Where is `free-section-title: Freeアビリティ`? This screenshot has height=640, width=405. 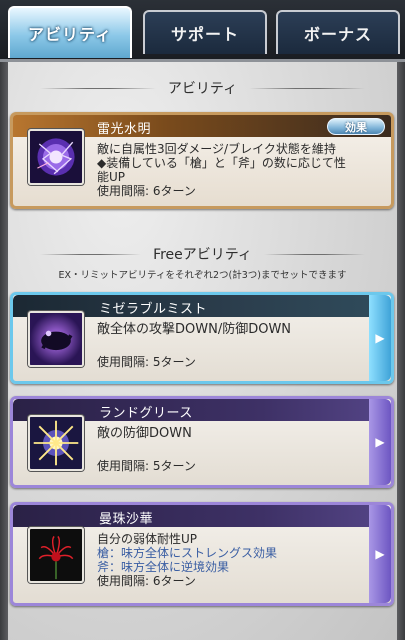 free-section-title: Freeアビリティ is located at coordinates (202, 254).